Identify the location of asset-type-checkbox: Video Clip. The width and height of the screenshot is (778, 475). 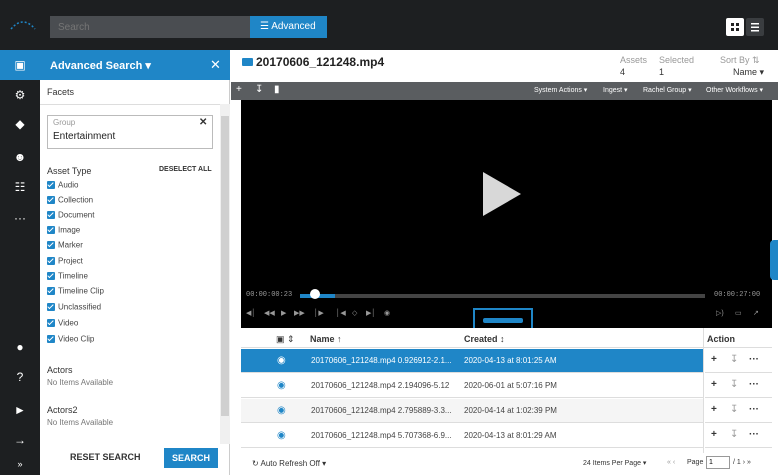
(70, 339).